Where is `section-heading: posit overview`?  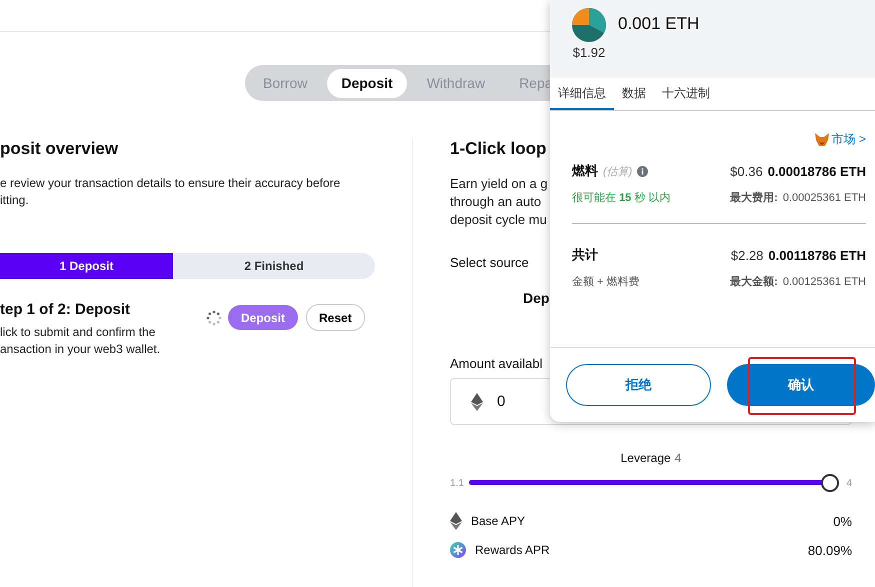 section-heading: posit overview is located at coordinates (60, 149).